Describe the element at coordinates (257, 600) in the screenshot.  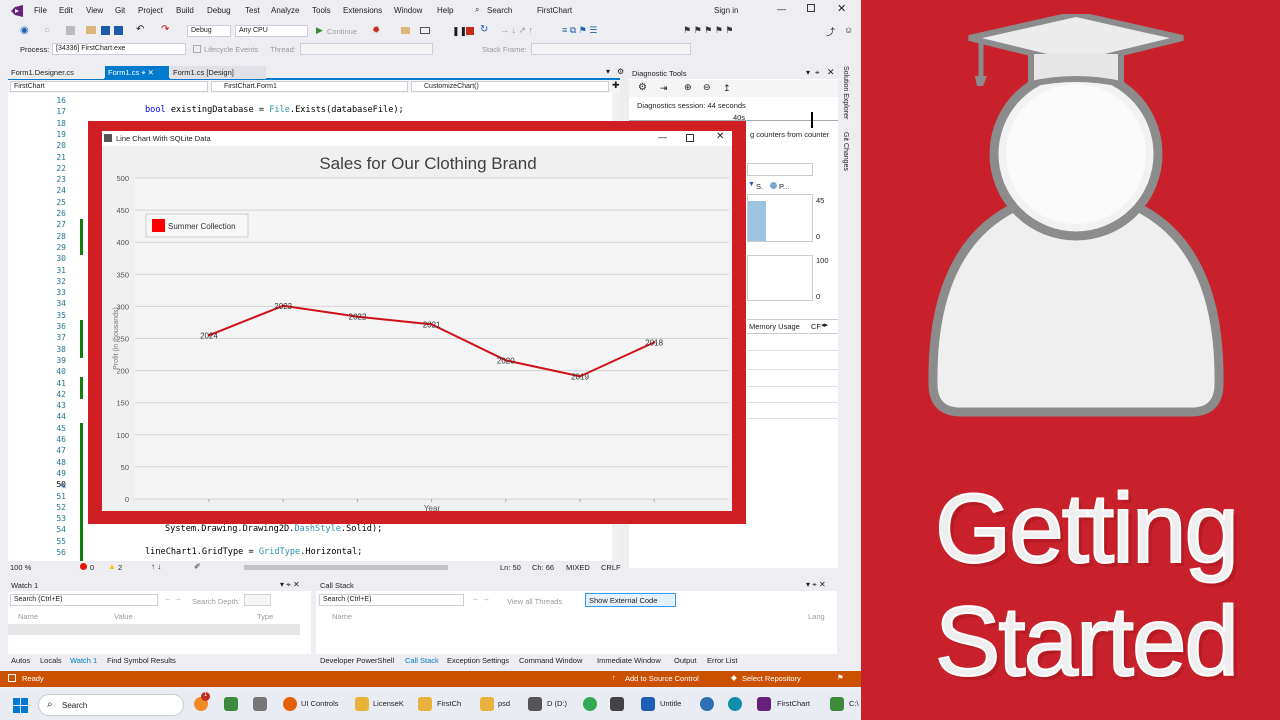
I see `search-depth-dropdown` at that location.